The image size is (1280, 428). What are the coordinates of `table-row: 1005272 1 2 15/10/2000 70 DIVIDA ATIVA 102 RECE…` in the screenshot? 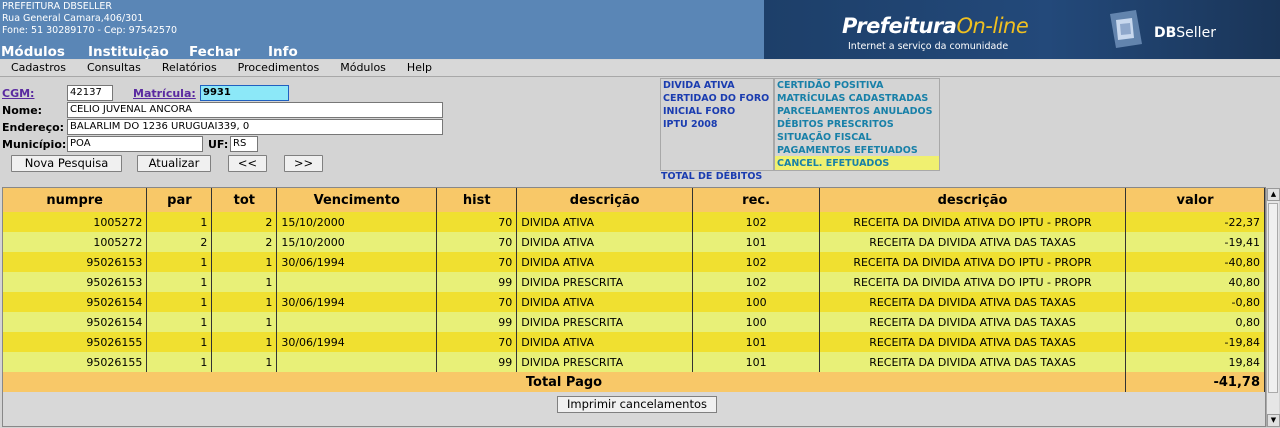 It's located at (634, 222).